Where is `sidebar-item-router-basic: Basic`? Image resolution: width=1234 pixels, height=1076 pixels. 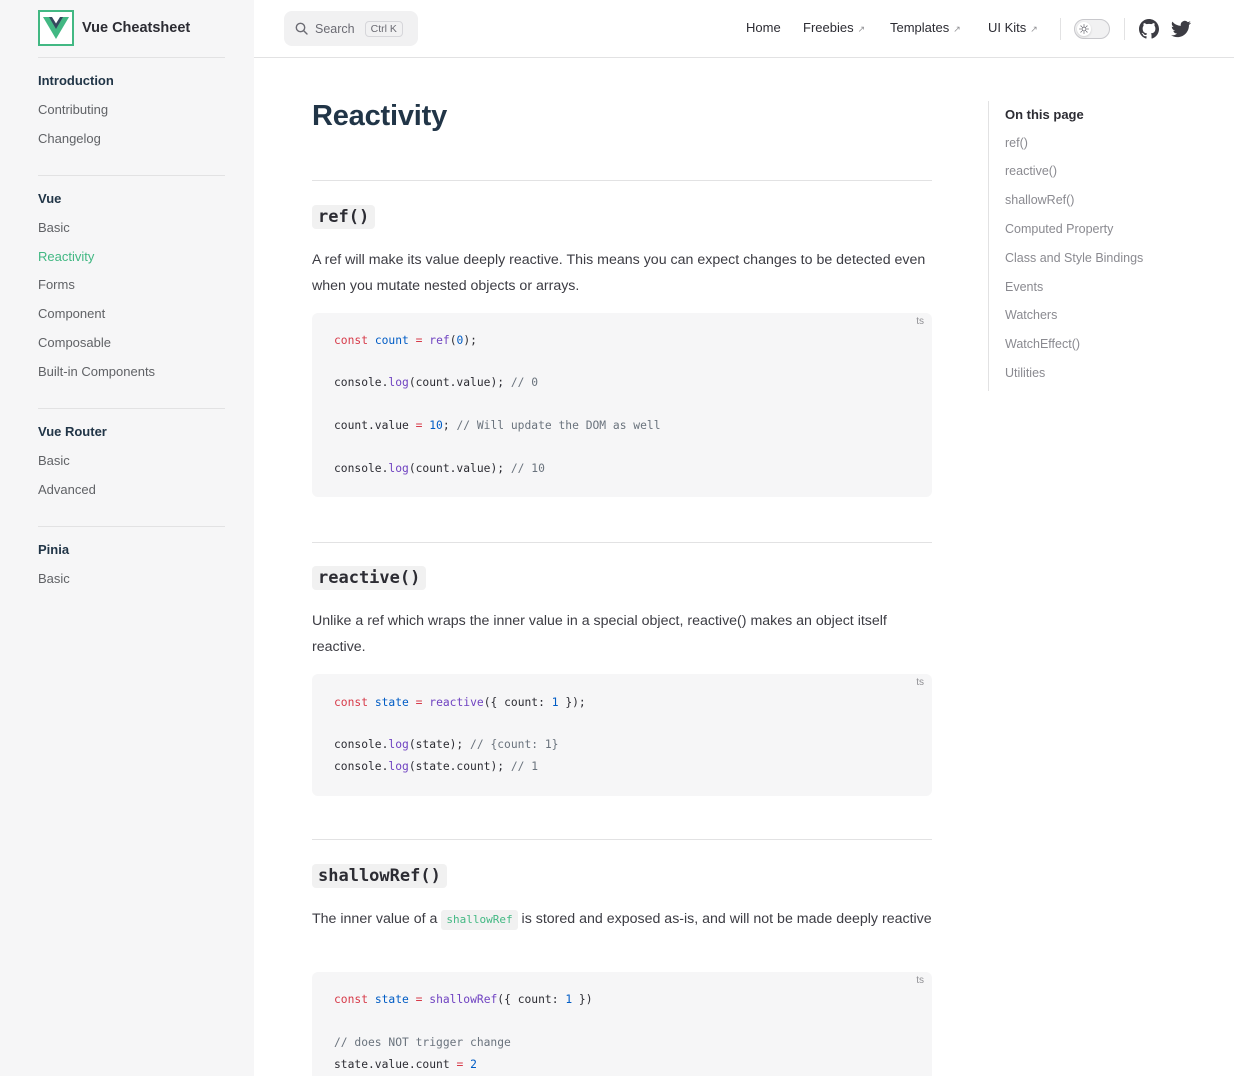 sidebar-item-router-basic: Basic is located at coordinates (54, 460).